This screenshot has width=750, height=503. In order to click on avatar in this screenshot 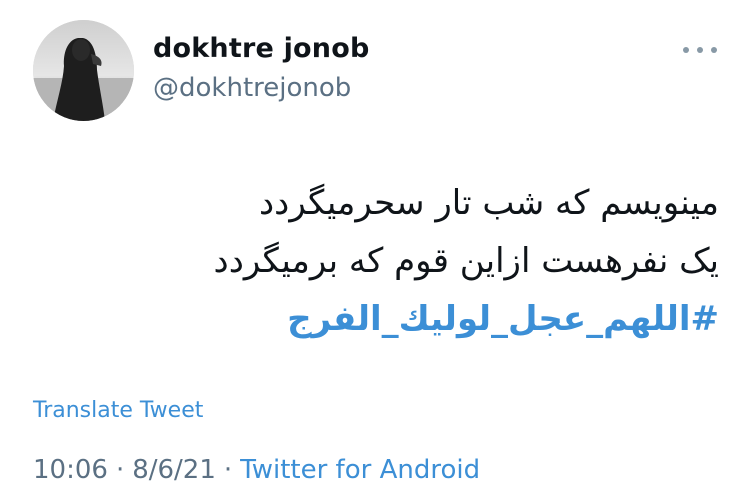, I will do `click(83, 70)`.